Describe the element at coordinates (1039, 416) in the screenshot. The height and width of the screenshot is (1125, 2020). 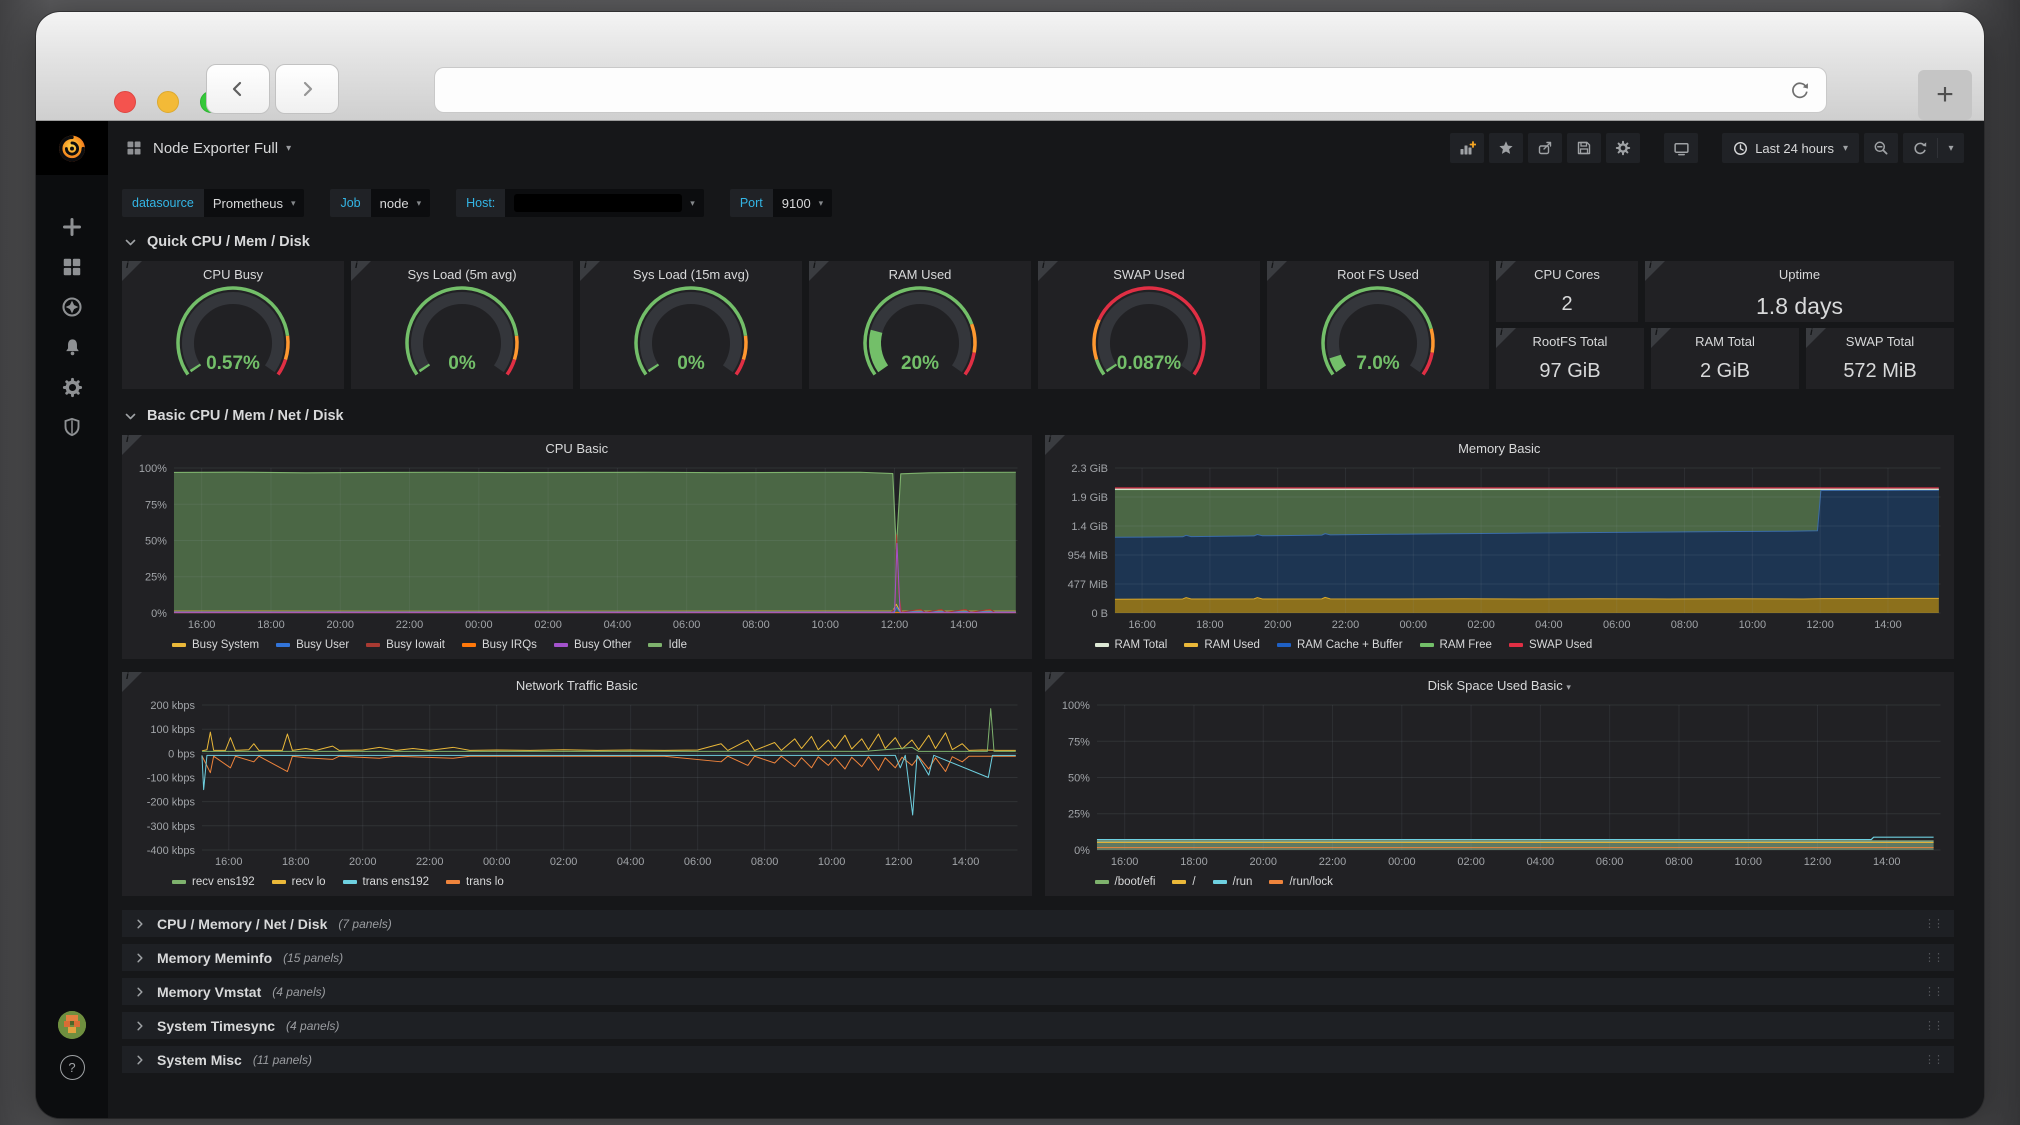
I see `row-header-basic: Basic CPU / Mem / Net / Disk` at that location.